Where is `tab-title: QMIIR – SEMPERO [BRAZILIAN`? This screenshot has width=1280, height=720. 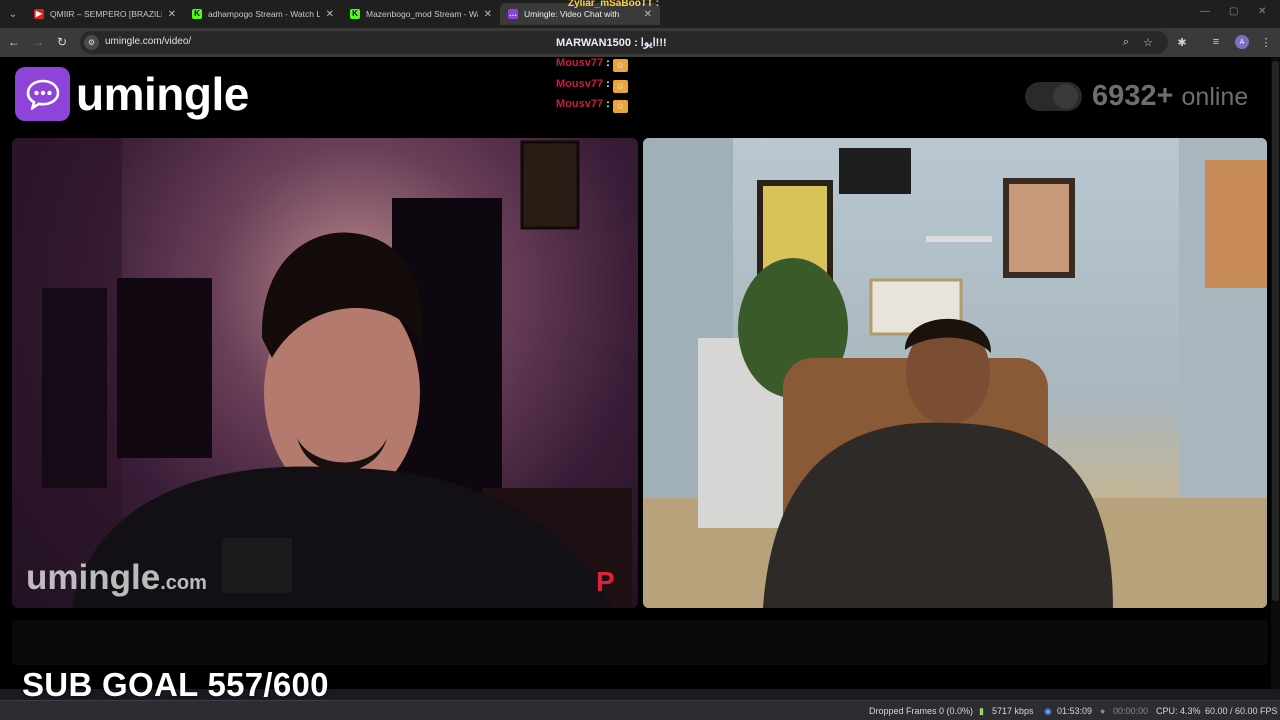 tab-title: QMIIR – SEMPERO [BRAZILIAN is located at coordinates (106, 14).